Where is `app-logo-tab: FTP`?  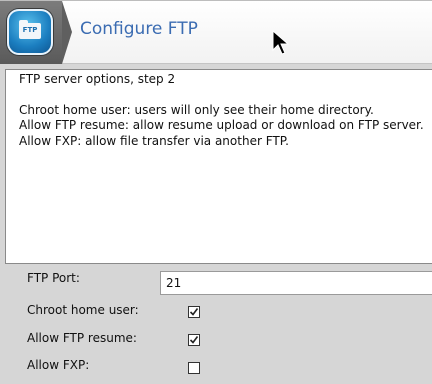 app-logo-tab: FTP is located at coordinates (31, 32).